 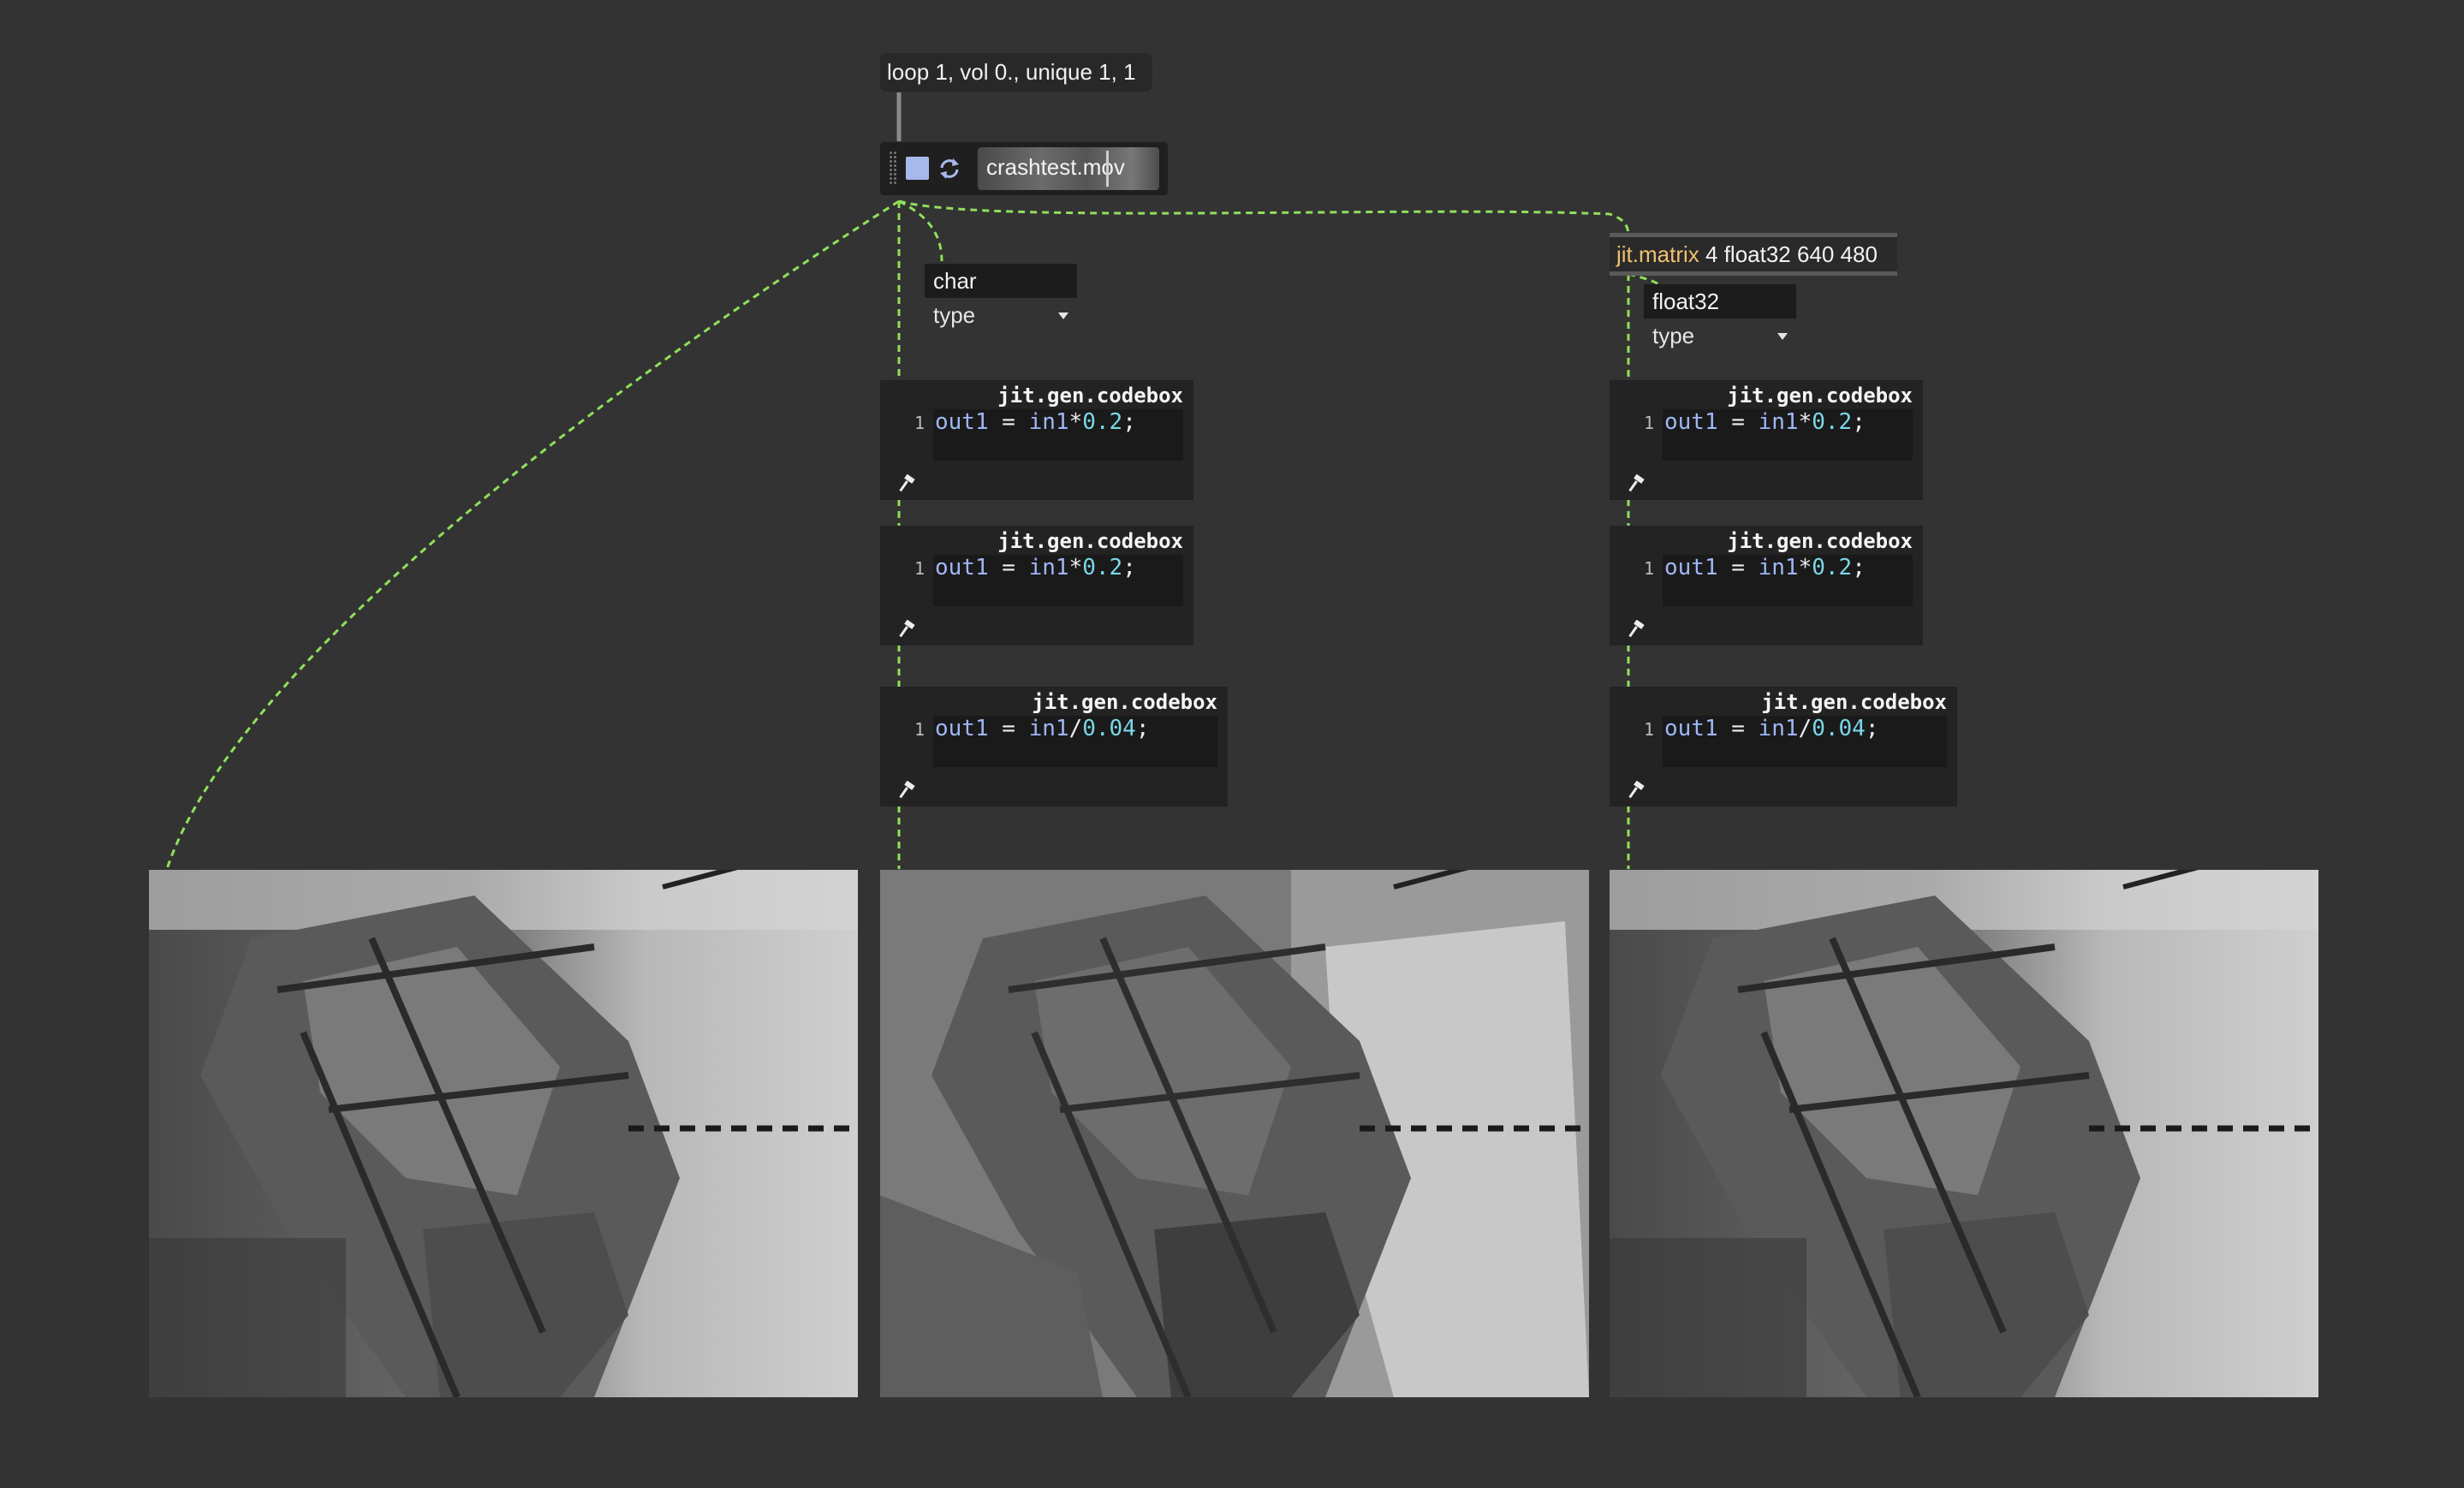 I want to click on jit-matrix-object: jit.matrix 4 float32 640 480, so click(x=1753, y=254).